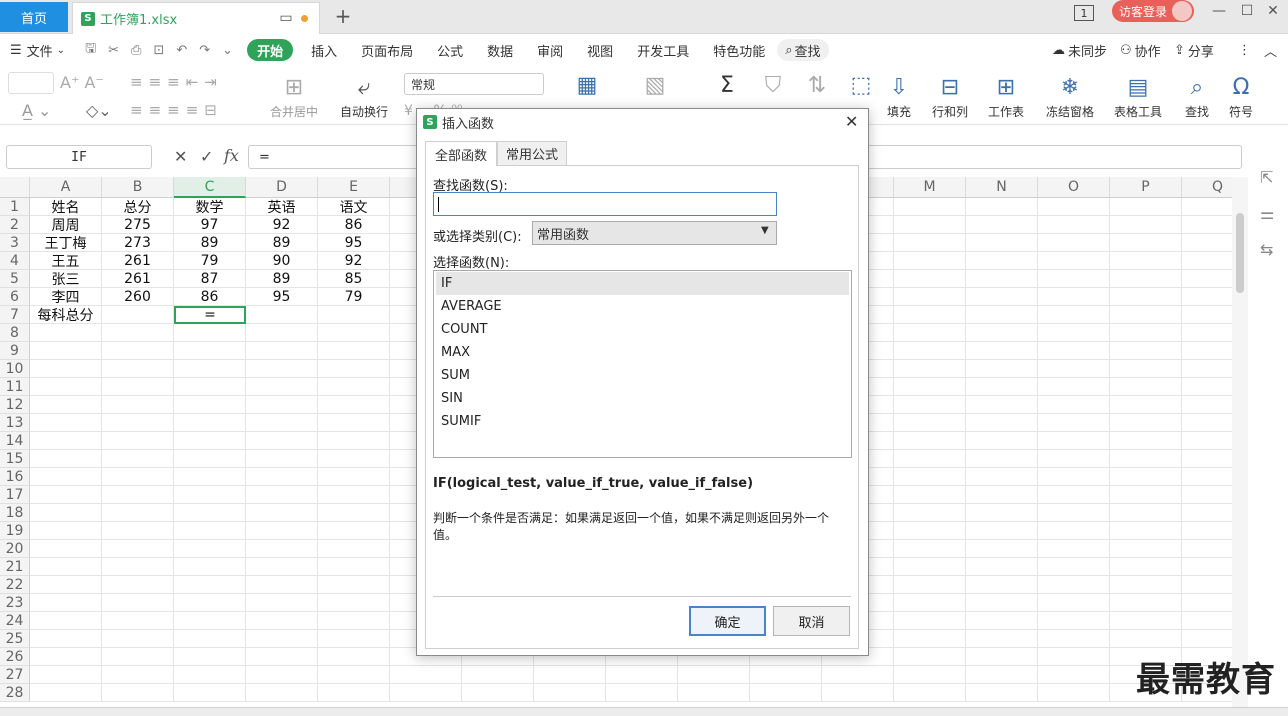 The image size is (1288, 716). What do you see at coordinates (817, 85) in the screenshot?
I see `sort-icon: ⇅` at bounding box center [817, 85].